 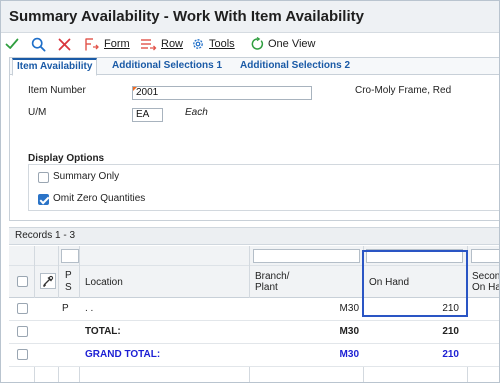 What do you see at coordinates (37, 112) in the screenshot?
I see `um-label: U/M` at bounding box center [37, 112].